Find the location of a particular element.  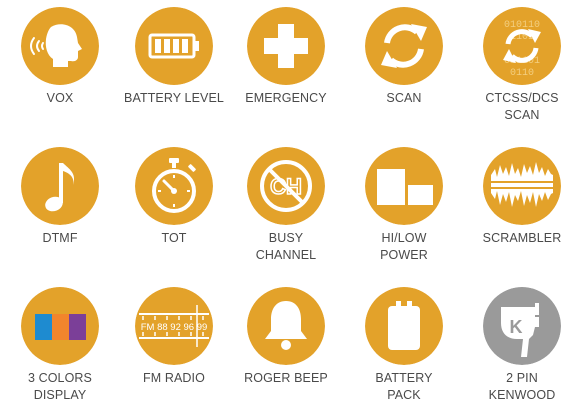

feature-hi-low-power: HI/LOW POWER is located at coordinates (404, 205).